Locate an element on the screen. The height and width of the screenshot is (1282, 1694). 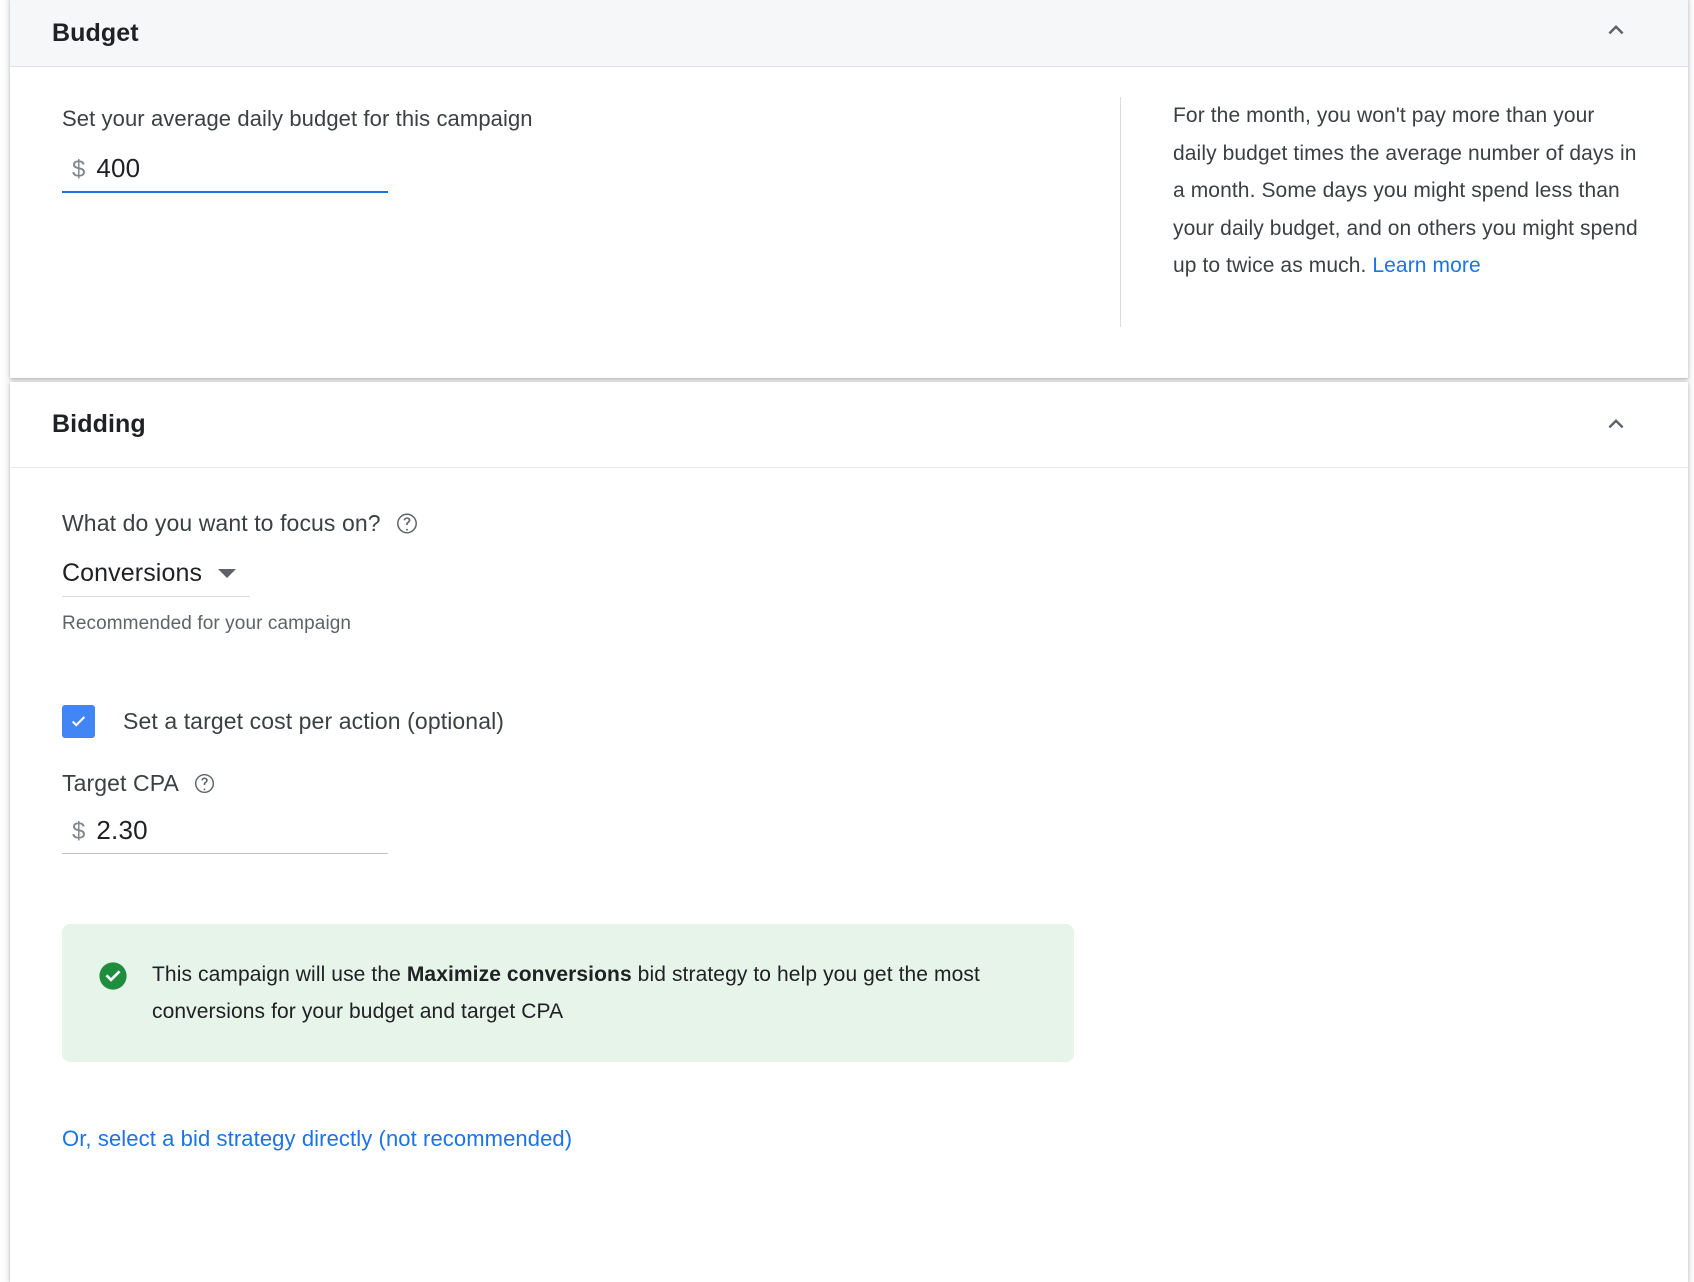
budget-collapse-button is located at coordinates (1616, 31).